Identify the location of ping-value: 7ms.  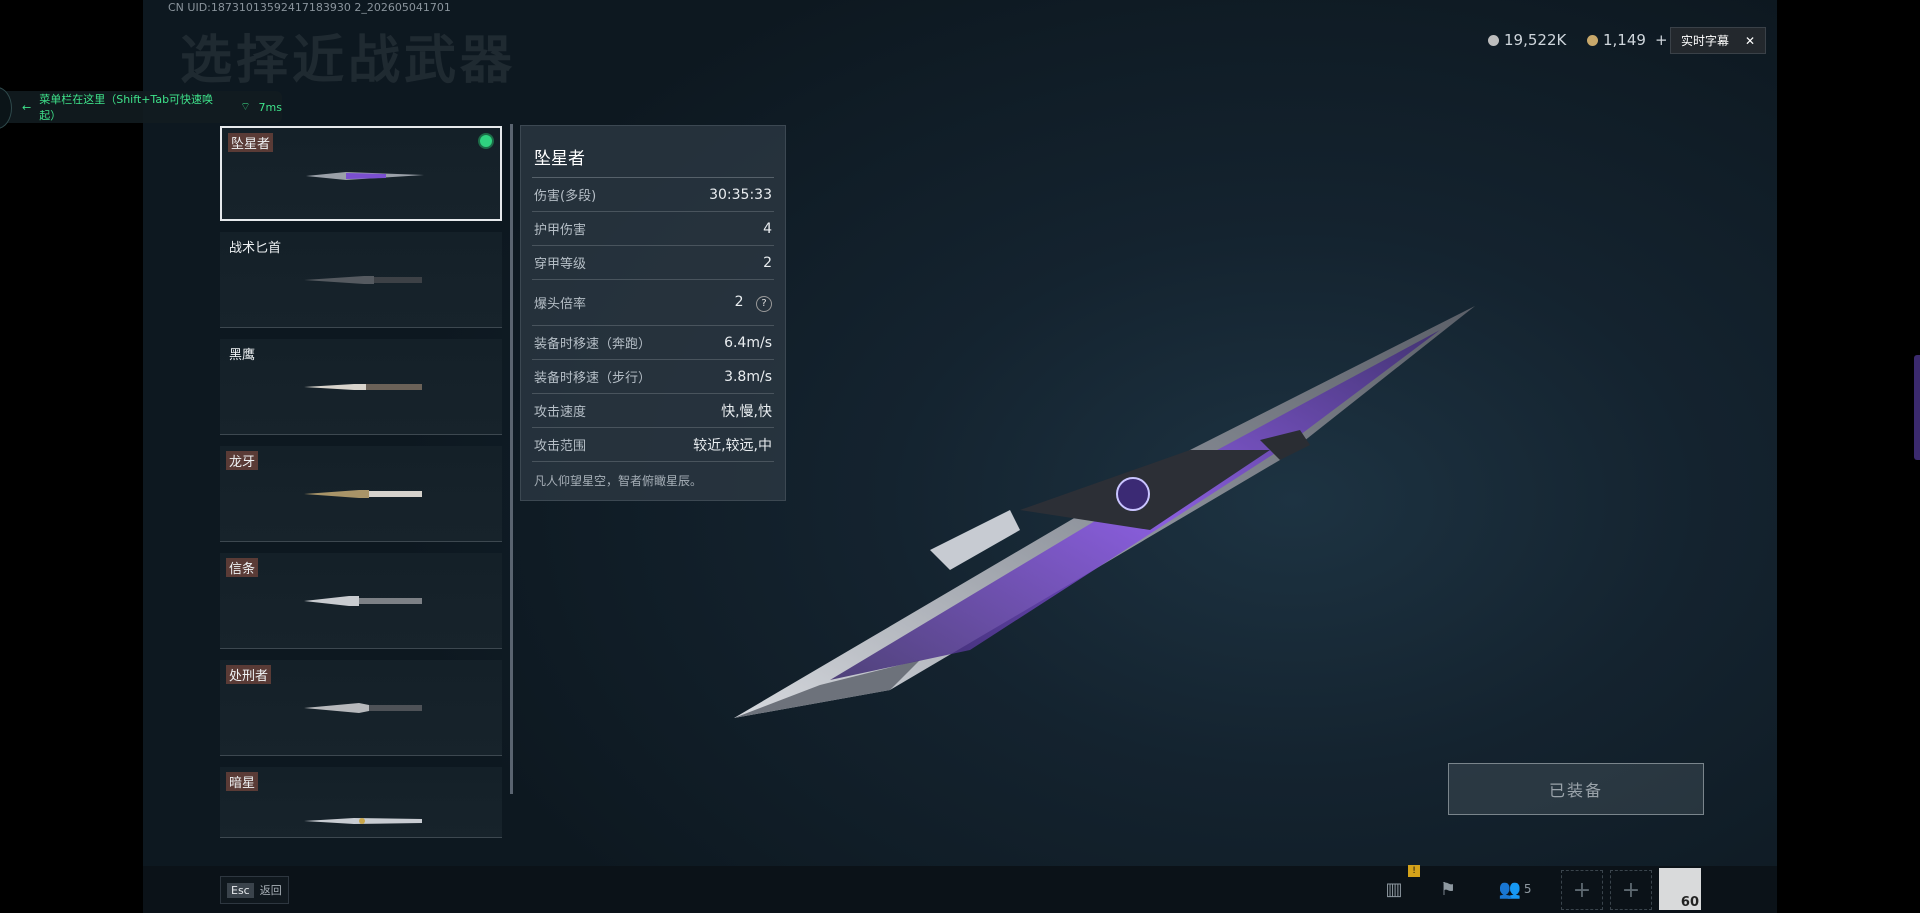
(270, 107).